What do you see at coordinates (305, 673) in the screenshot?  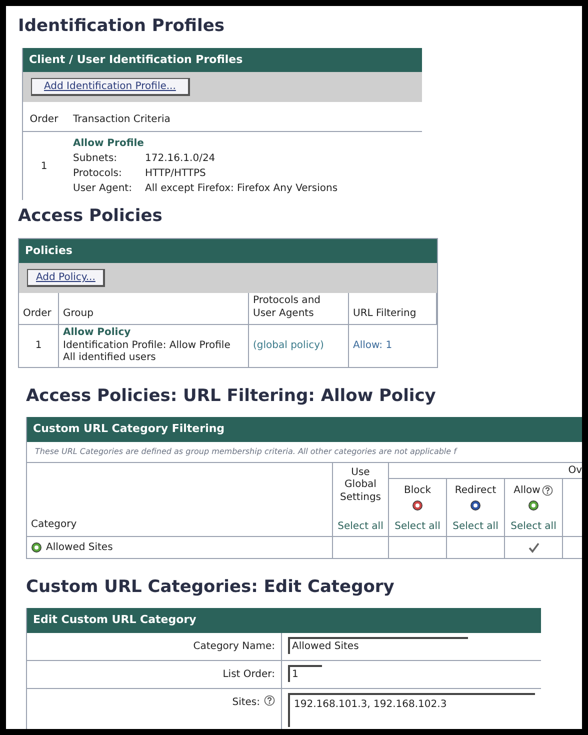 I see `list-order-field: 1` at bounding box center [305, 673].